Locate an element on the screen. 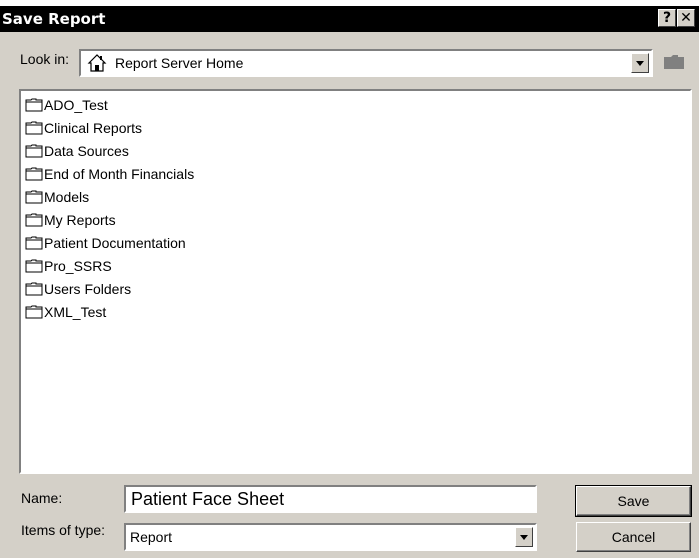  list-item: Users Folders is located at coordinates (78, 289).